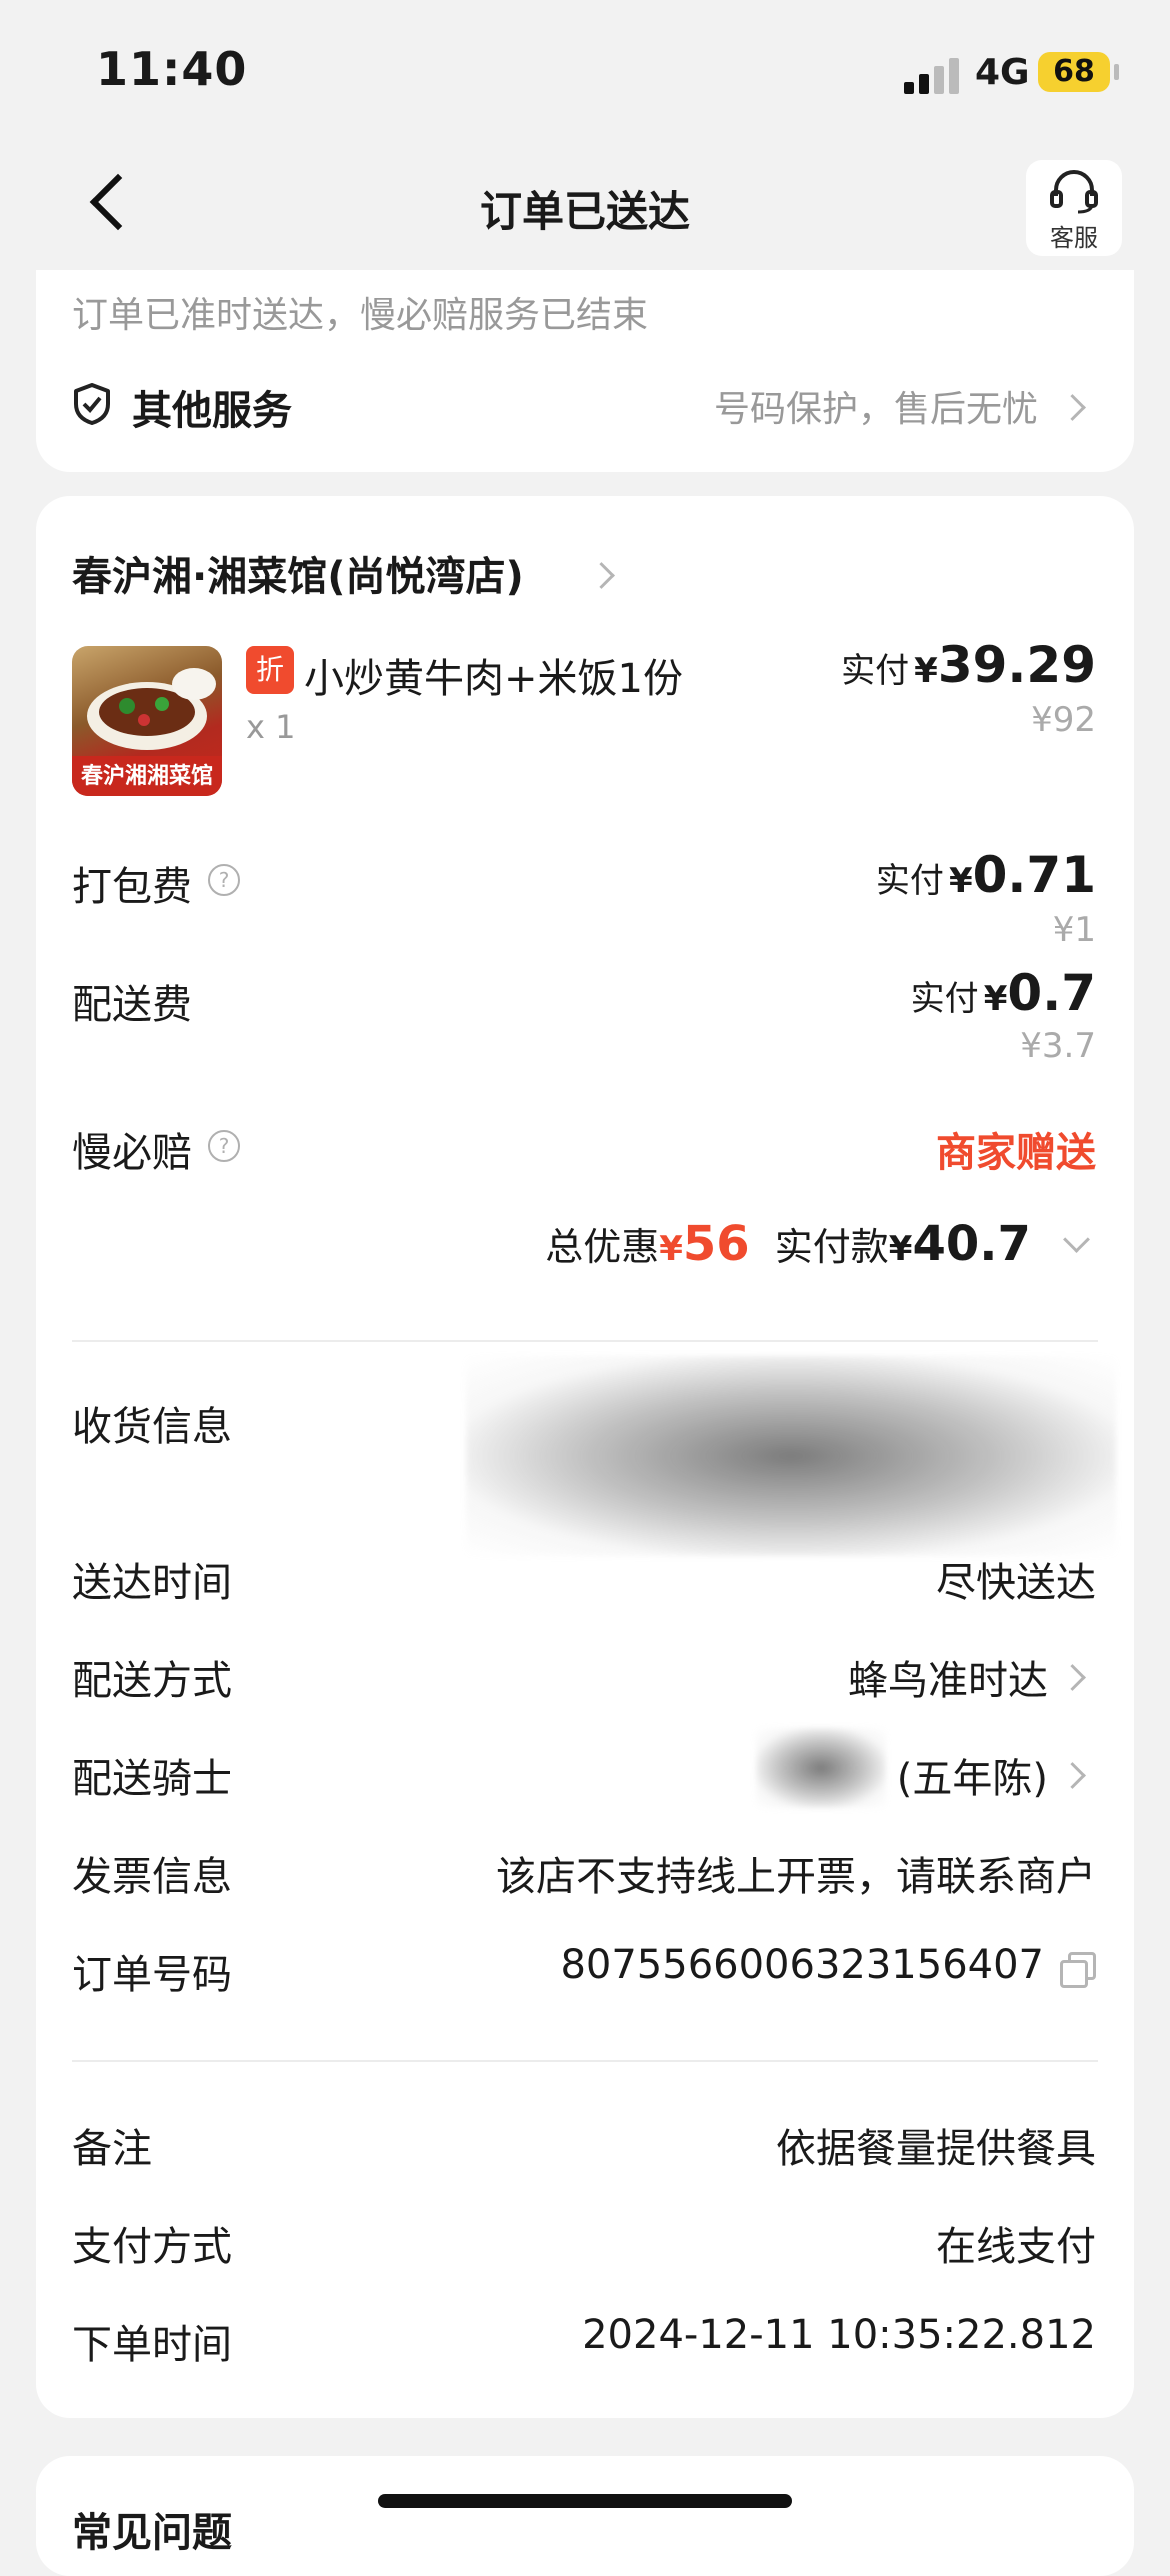  What do you see at coordinates (1002, 72) in the screenshot?
I see `network-type: 4G` at bounding box center [1002, 72].